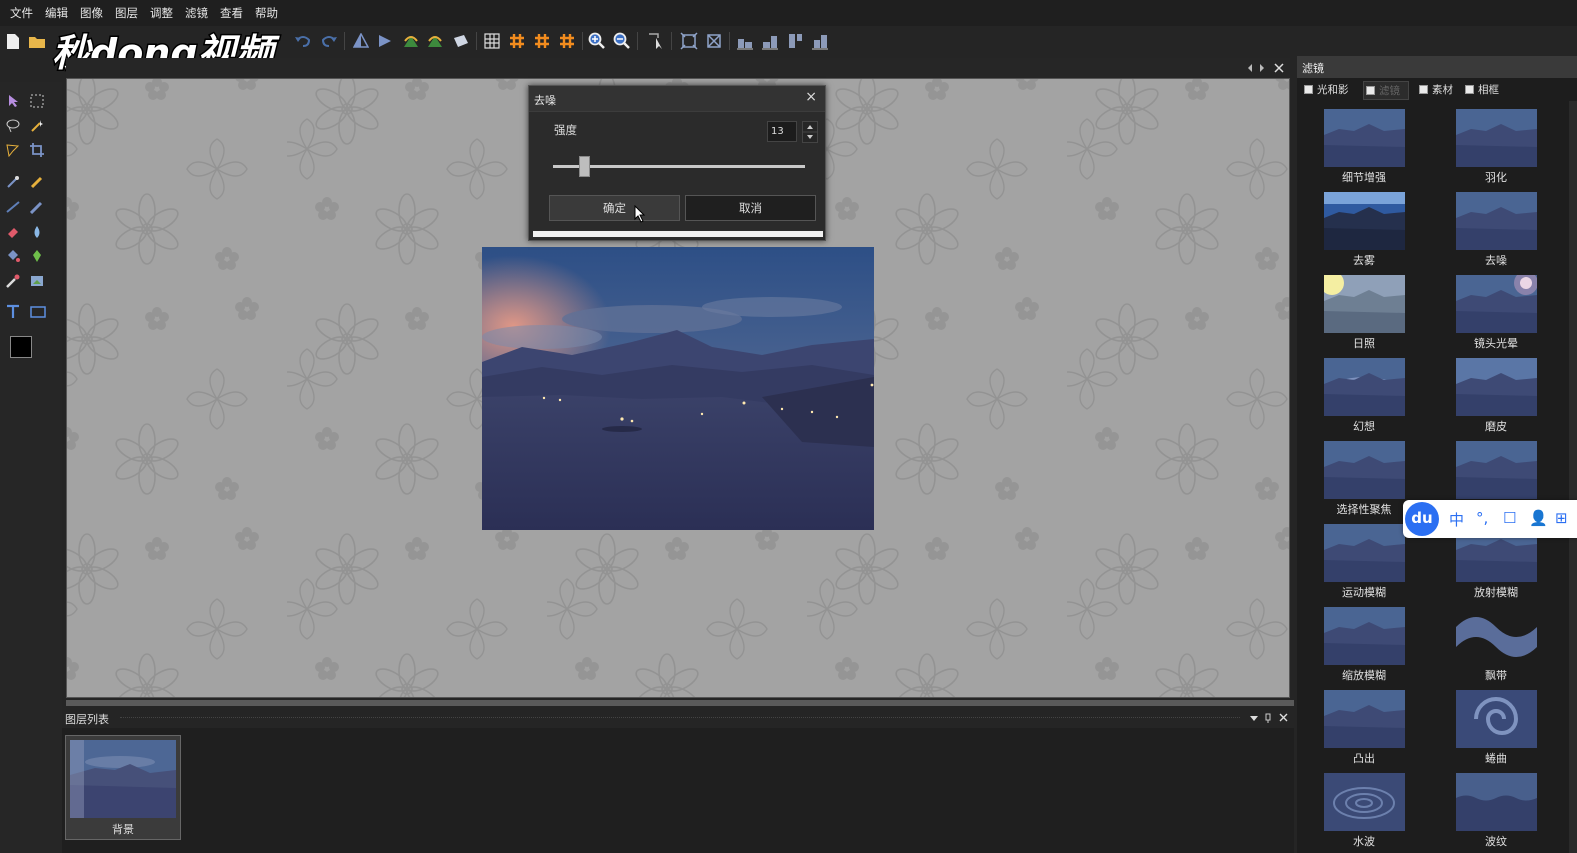  What do you see at coordinates (614, 208) in the screenshot?
I see `ok-button: 确定` at bounding box center [614, 208].